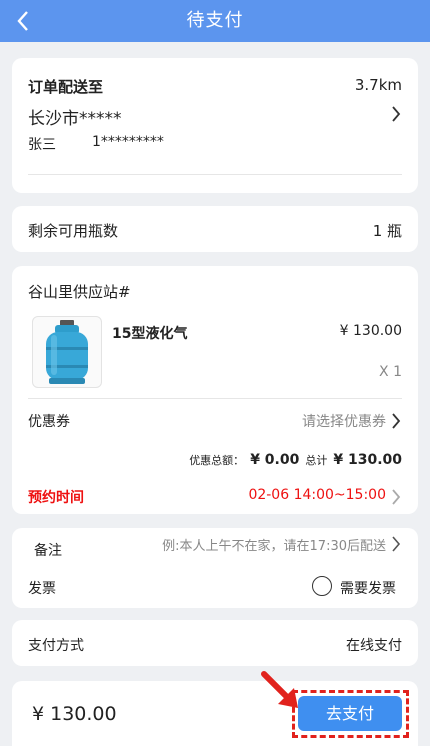 The image size is (430, 746). Describe the element at coordinates (56, 646) in the screenshot. I see `payment-label: 支付方式` at that location.